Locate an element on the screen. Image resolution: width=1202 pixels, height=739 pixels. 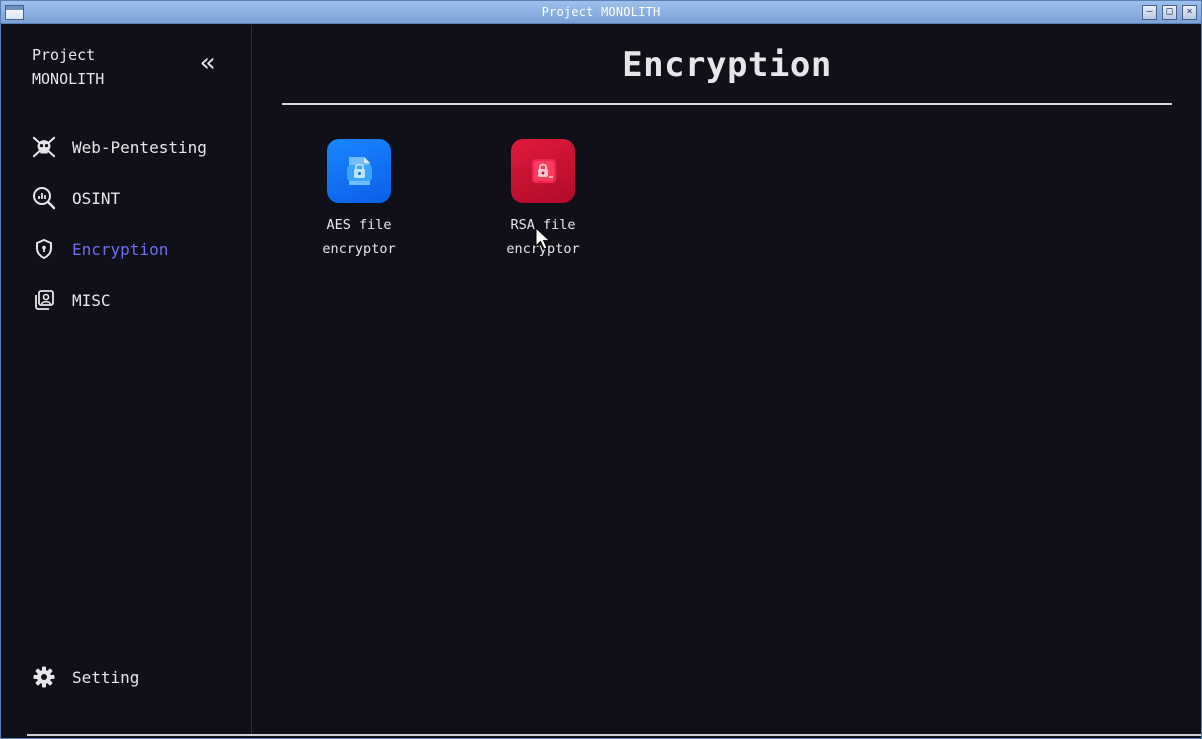
title-bar: Project MONOLITH – □ × is located at coordinates (601, 12).